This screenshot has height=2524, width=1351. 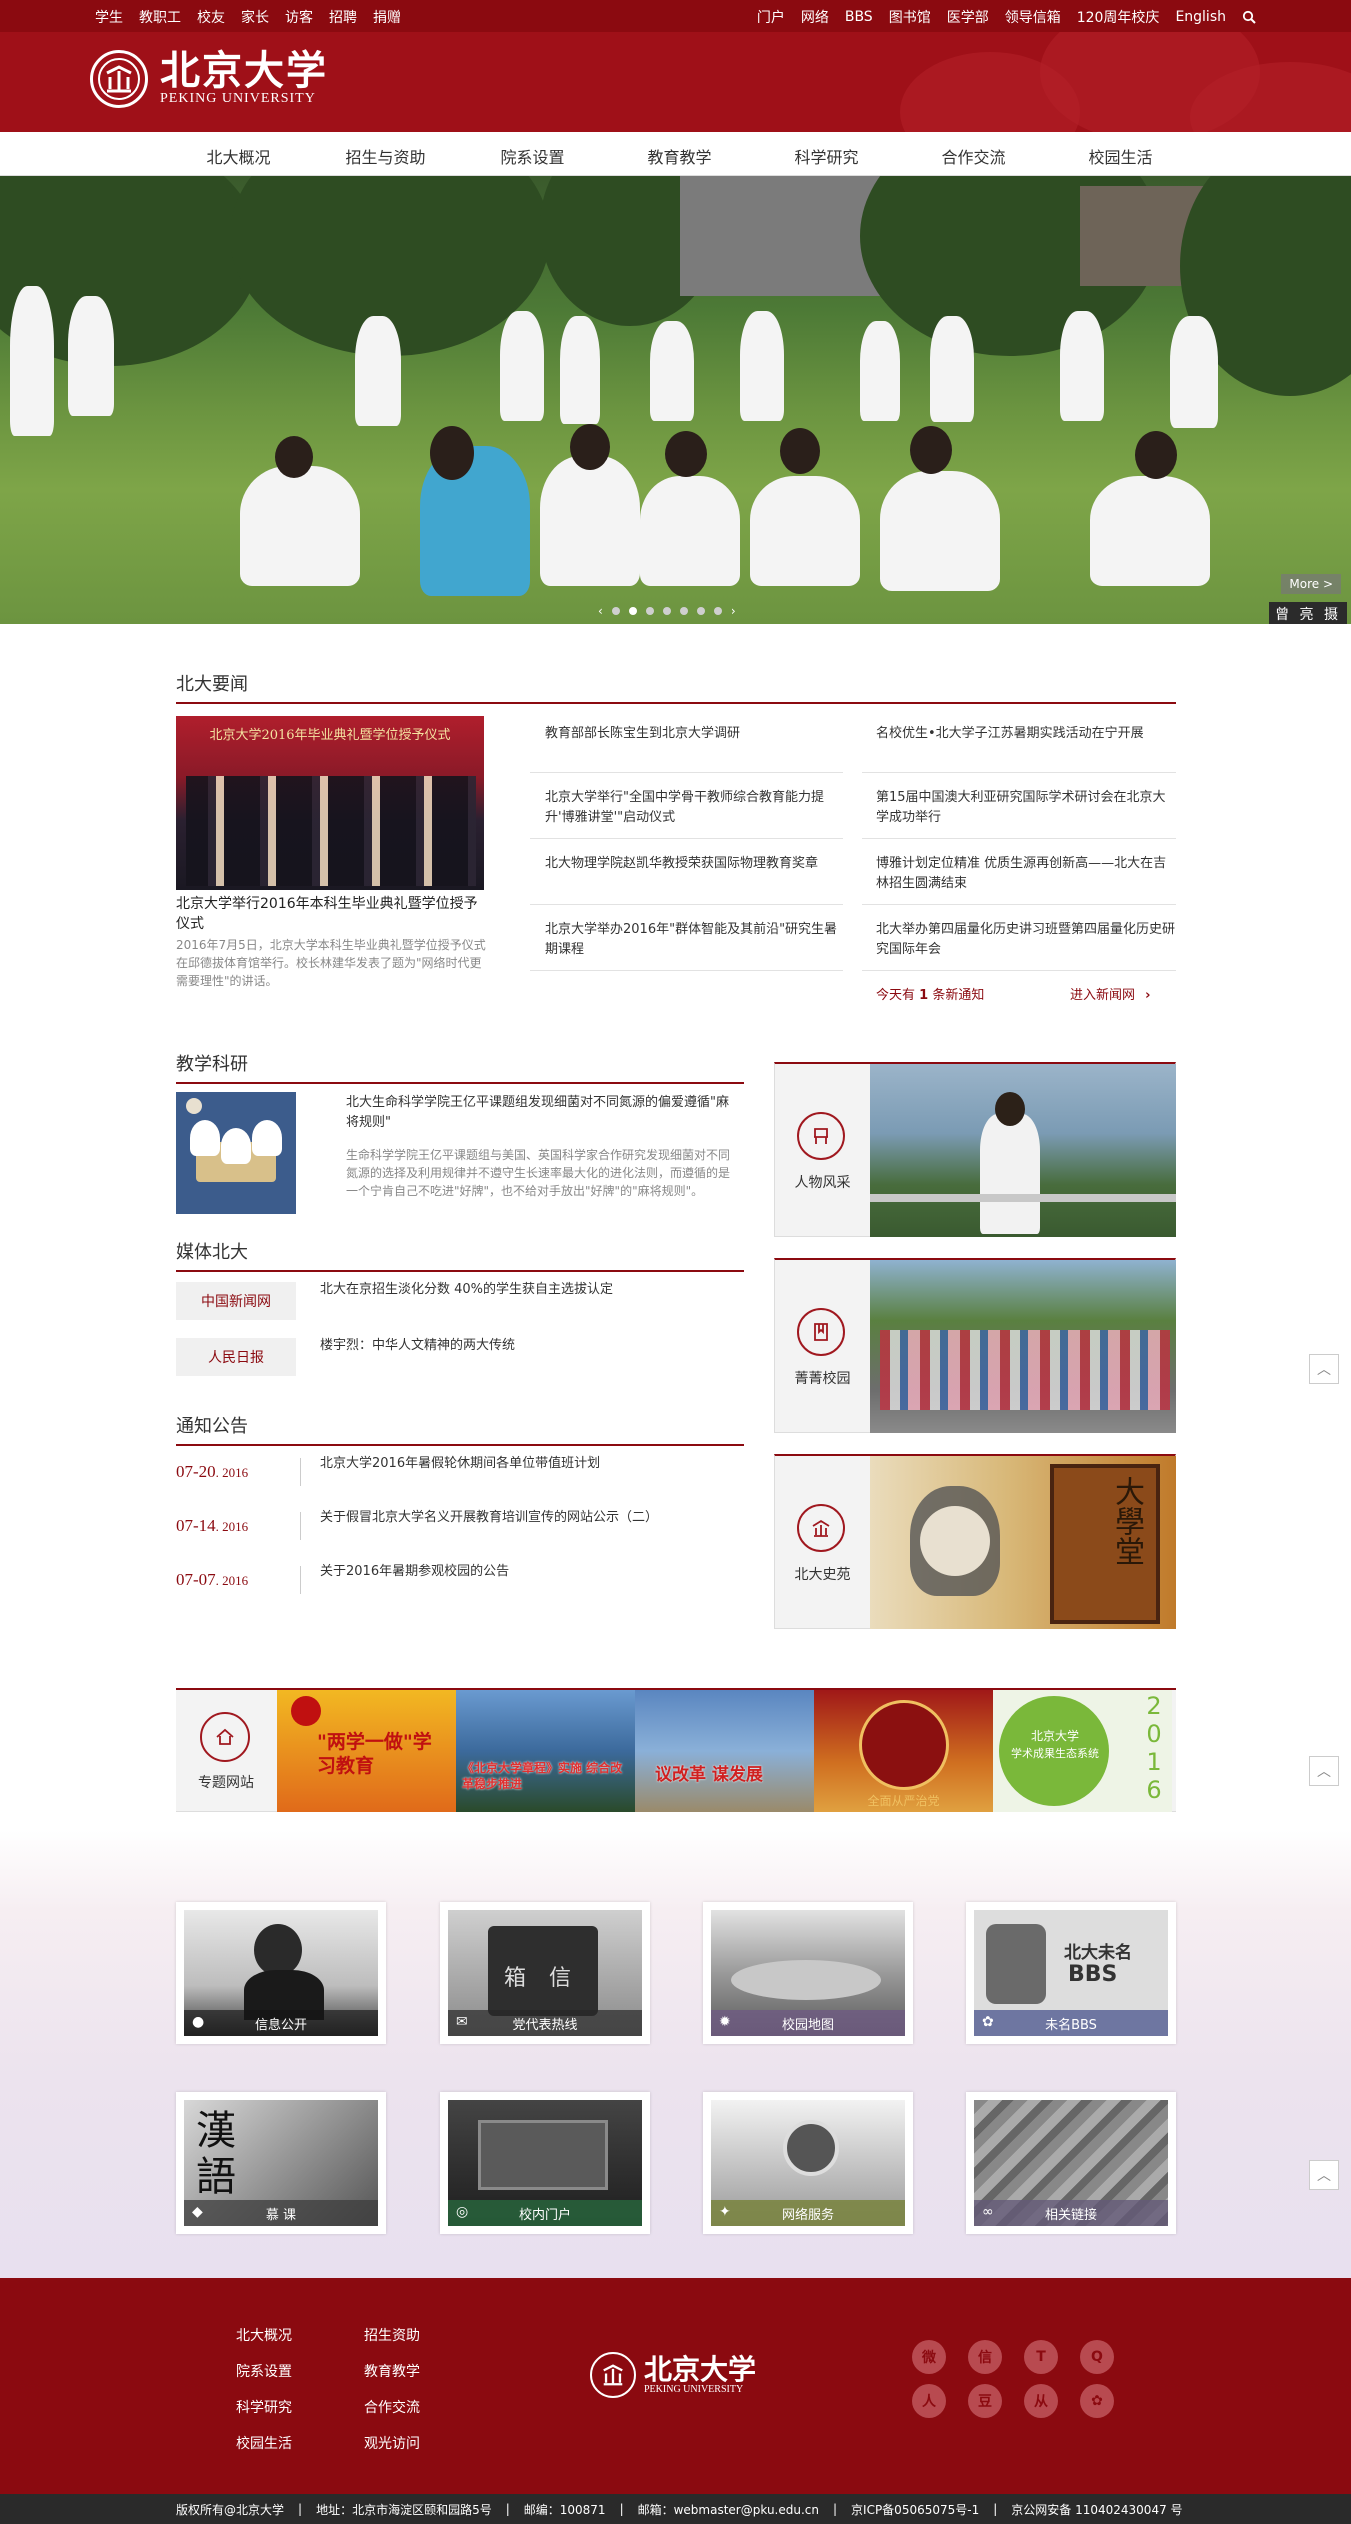 I want to click on footer-link: 院系设置, so click(x=264, y=2372).